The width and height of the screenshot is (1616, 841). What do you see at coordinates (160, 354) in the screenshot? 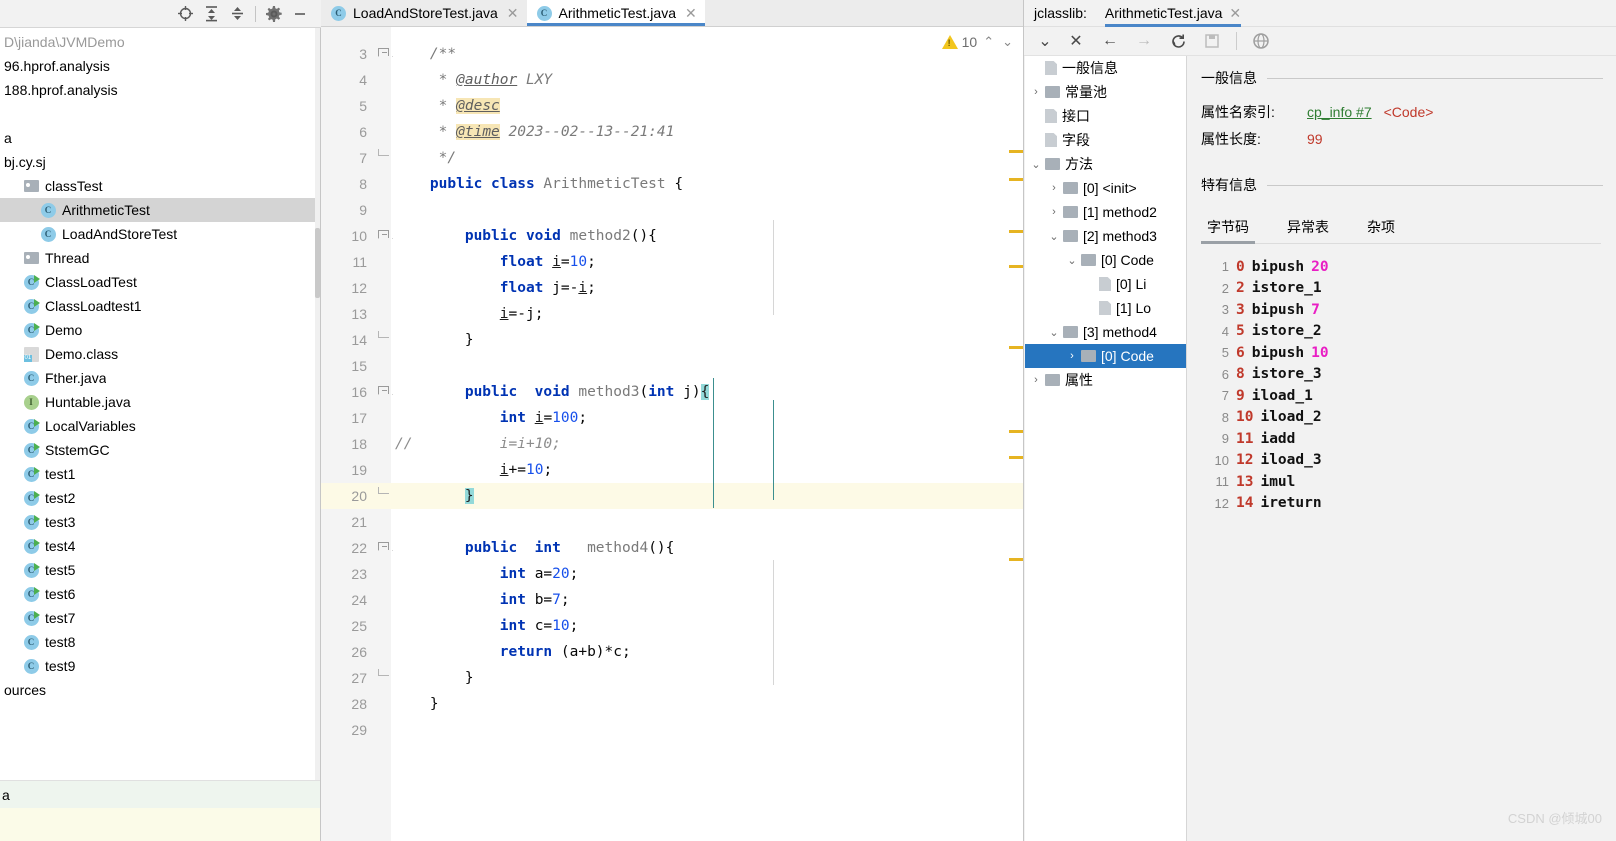
I see `project-tree-row: Demo.class` at bounding box center [160, 354].